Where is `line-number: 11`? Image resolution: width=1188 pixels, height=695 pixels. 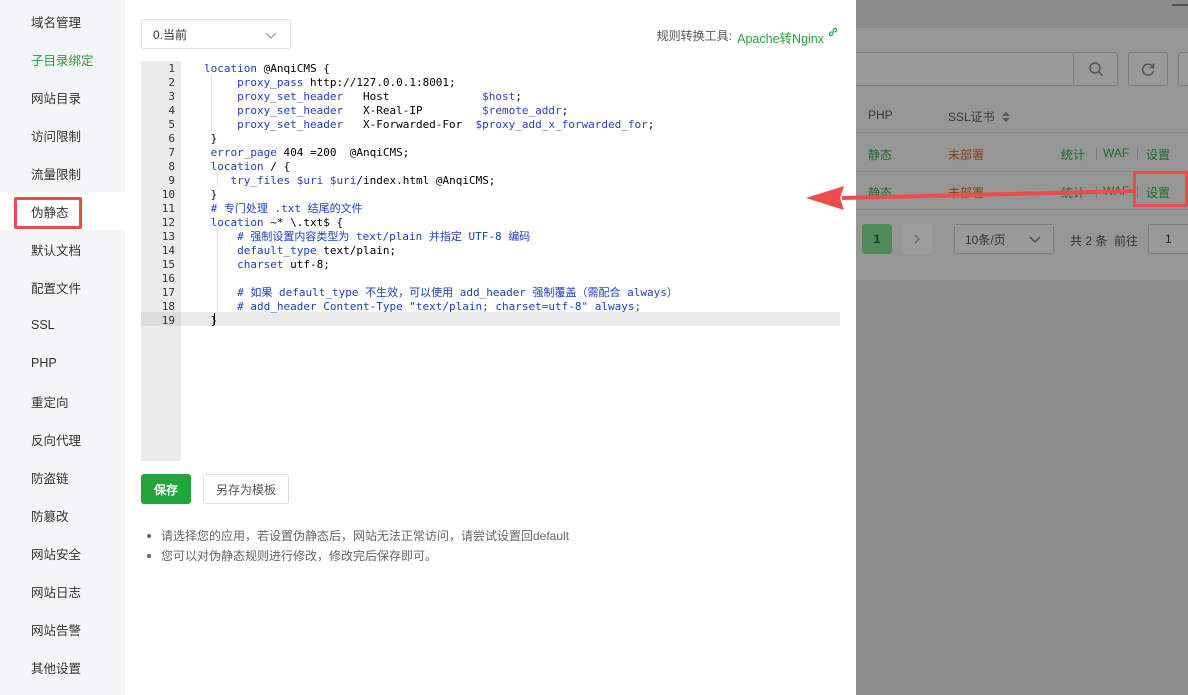
line-number: 11 is located at coordinates (168, 208).